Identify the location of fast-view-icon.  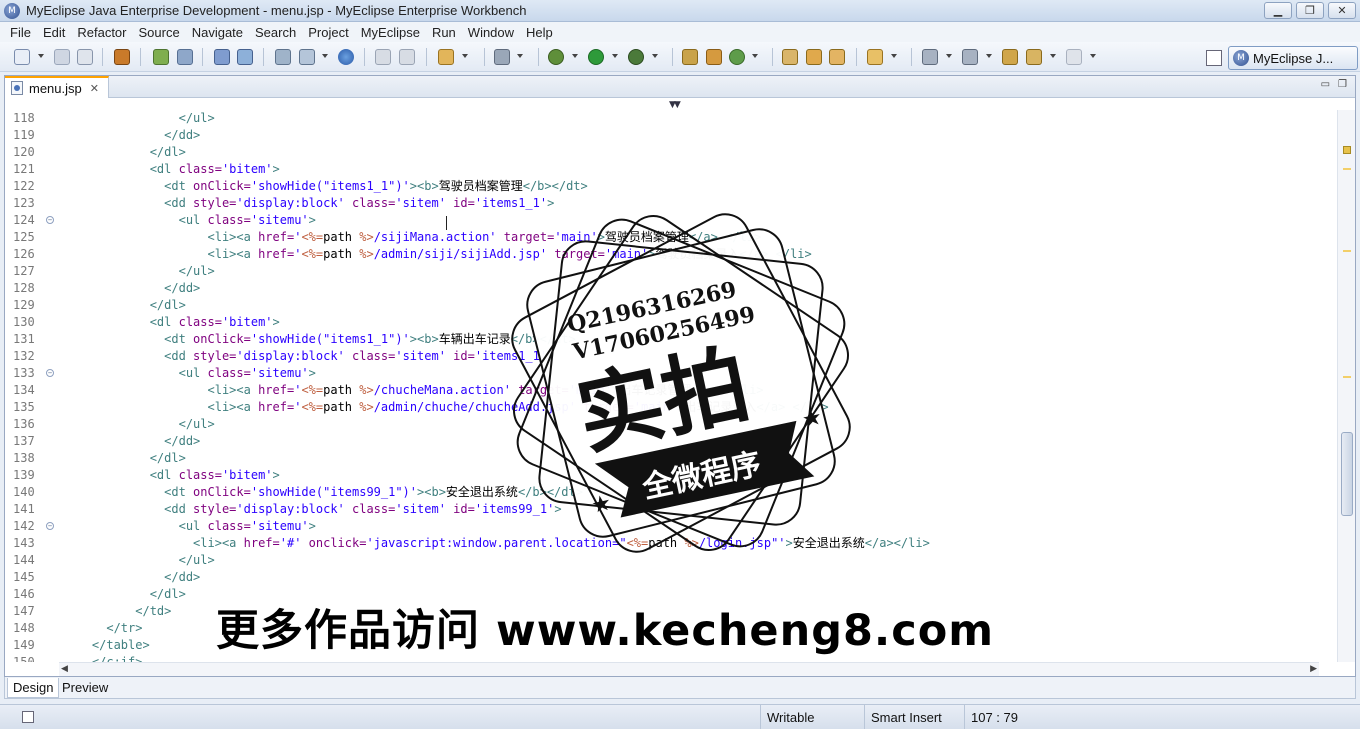
(28, 717).